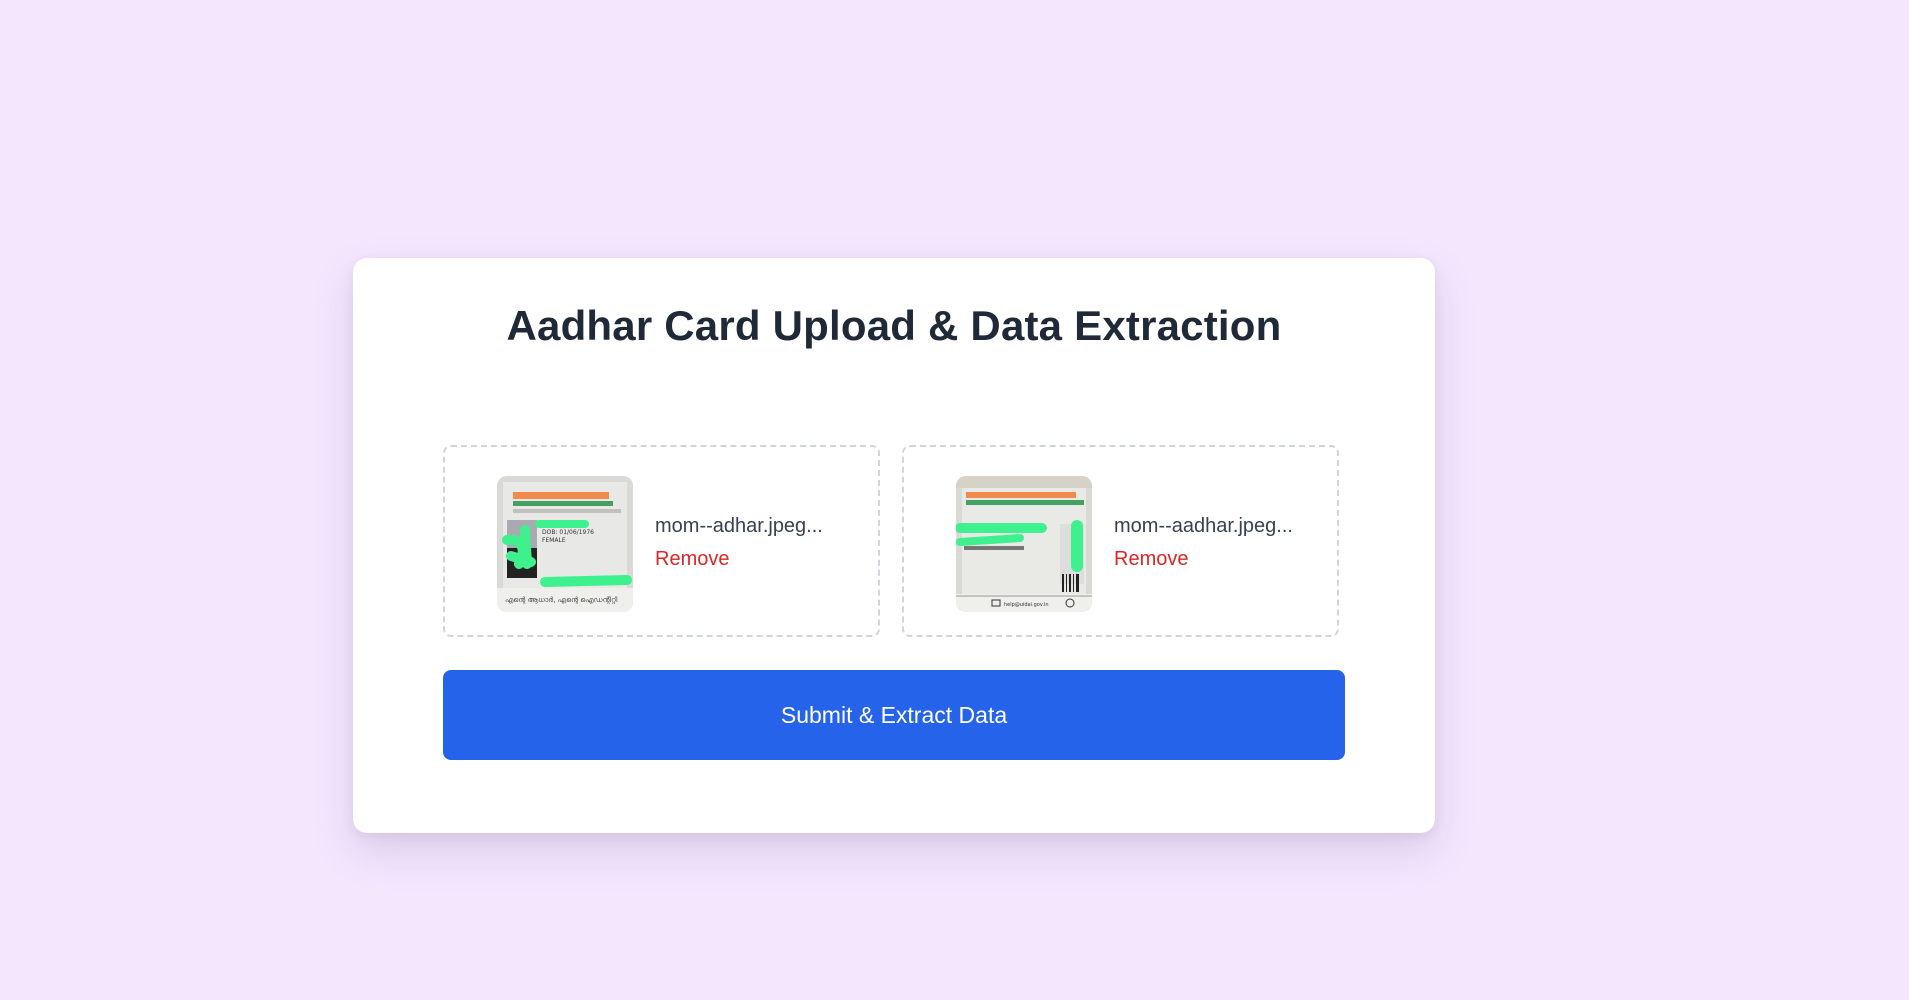 The image size is (1909, 1000). I want to click on svg-text: എന്റെ ആധാർ, എന്റെ ഐഡന്റിറ്റി, so click(561, 600).